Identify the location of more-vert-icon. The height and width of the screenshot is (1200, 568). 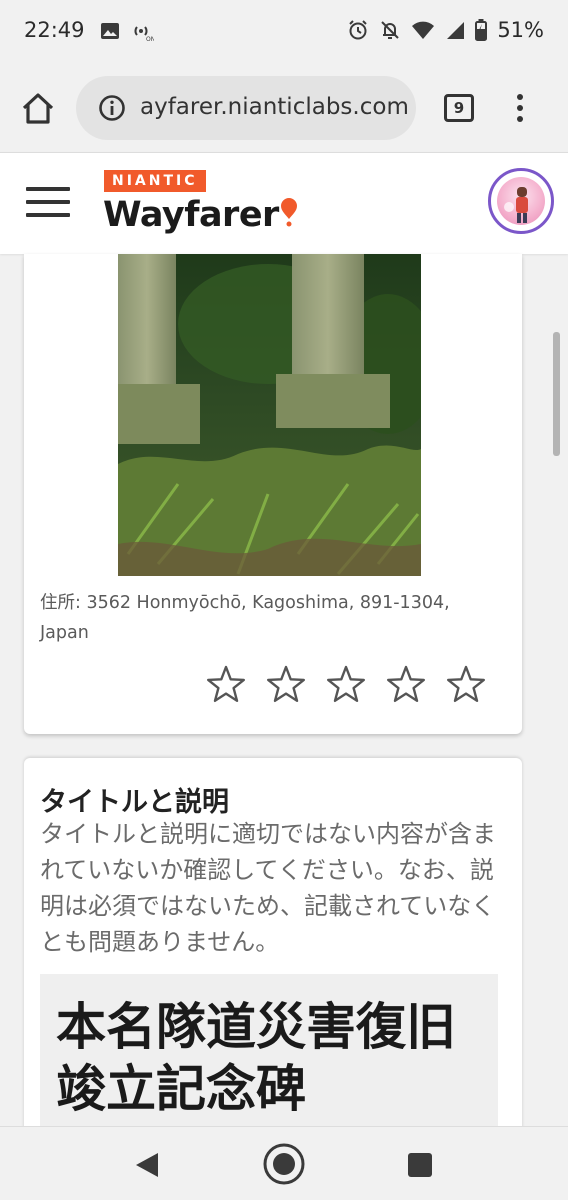
(520, 109).